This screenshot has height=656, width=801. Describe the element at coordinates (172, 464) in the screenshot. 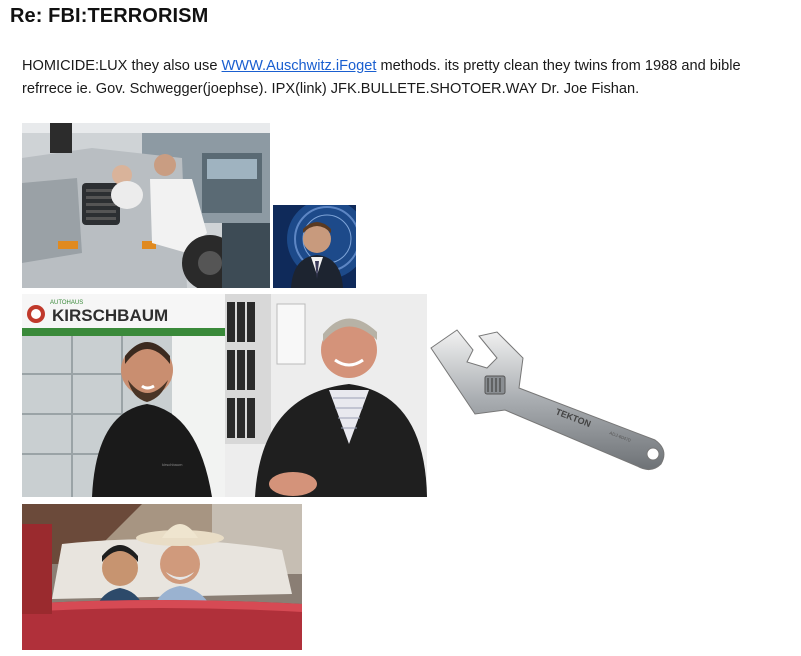

I see `shirt-logo: kirschbaum` at that location.